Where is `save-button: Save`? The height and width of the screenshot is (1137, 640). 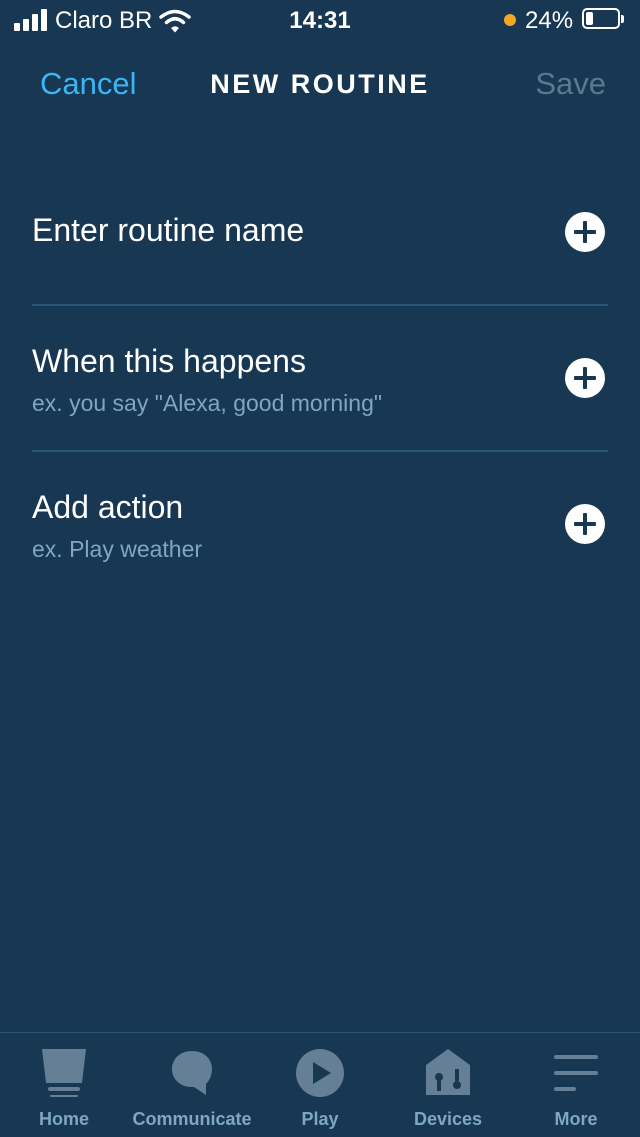
save-button: Save is located at coordinates (570, 84).